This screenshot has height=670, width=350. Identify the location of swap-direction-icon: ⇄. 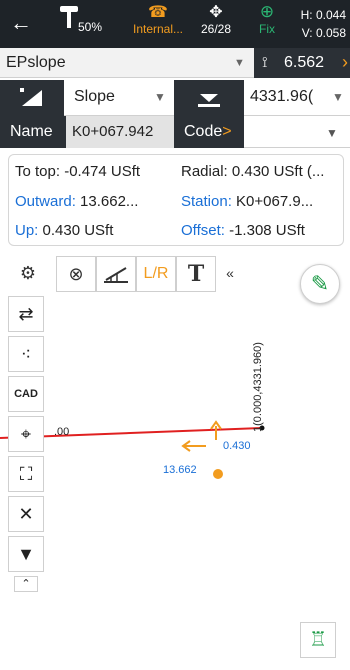
(26, 314).